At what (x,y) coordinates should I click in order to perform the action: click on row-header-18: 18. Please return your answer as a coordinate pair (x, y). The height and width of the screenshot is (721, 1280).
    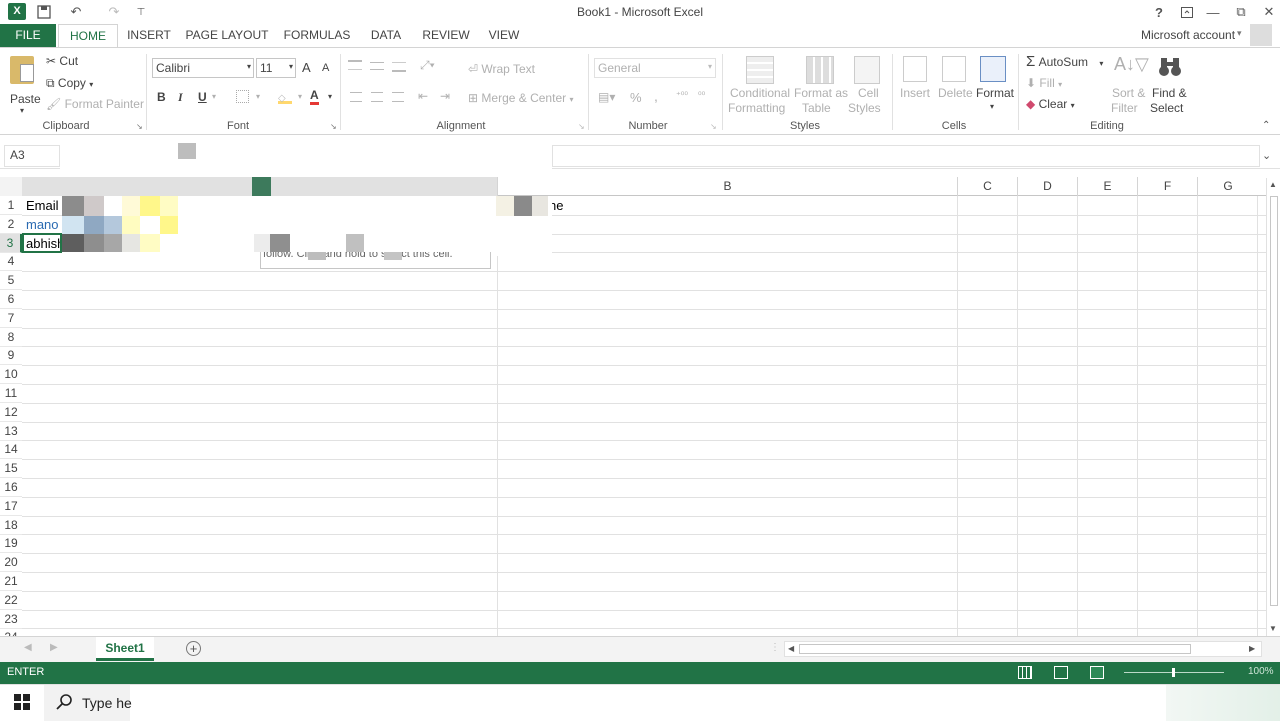
    Looking at the image, I should click on (11, 525).